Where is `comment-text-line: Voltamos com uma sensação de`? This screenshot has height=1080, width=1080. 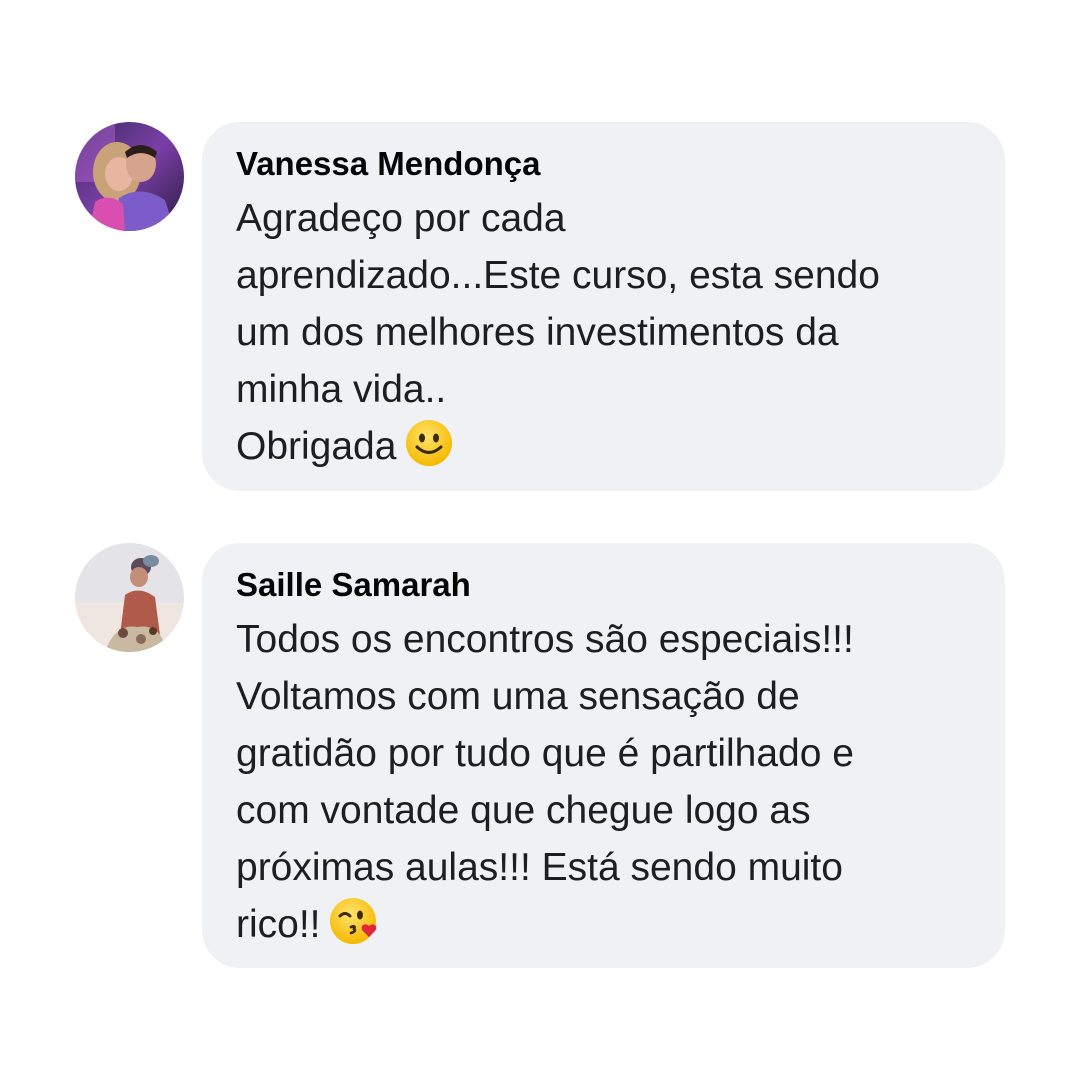
comment-text-line: Voltamos com uma sensação de is located at coordinates (518, 696).